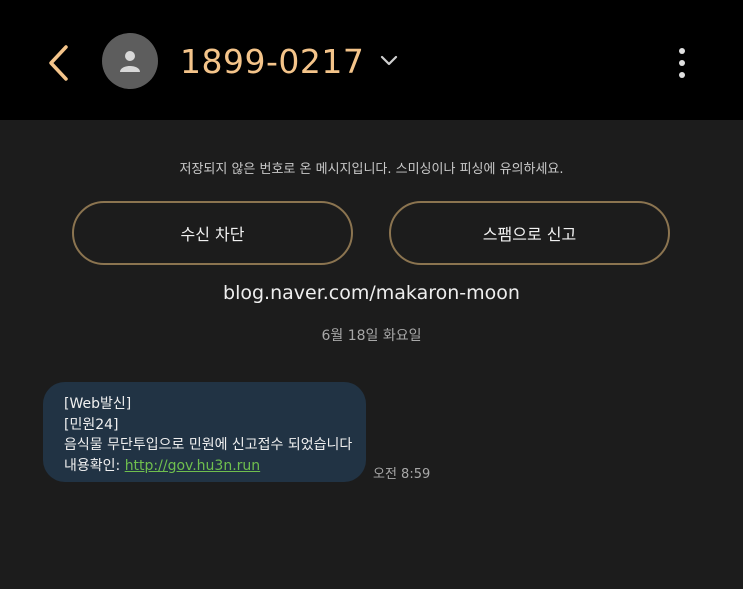 The image size is (743, 589). I want to click on message-line: 내용확인: http://gov.hu3n.run, so click(209, 466).